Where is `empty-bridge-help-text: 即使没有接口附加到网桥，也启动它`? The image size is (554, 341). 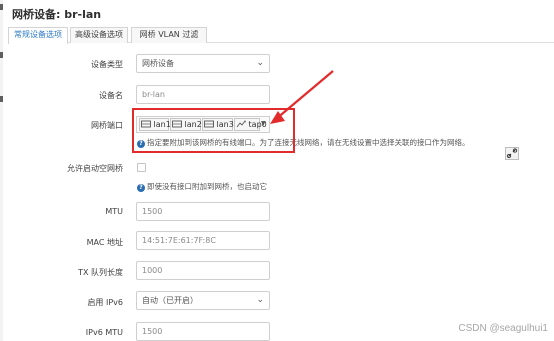 empty-bridge-help-text: 即使没有接口附加到网桥，也启动它 is located at coordinates (207, 186).